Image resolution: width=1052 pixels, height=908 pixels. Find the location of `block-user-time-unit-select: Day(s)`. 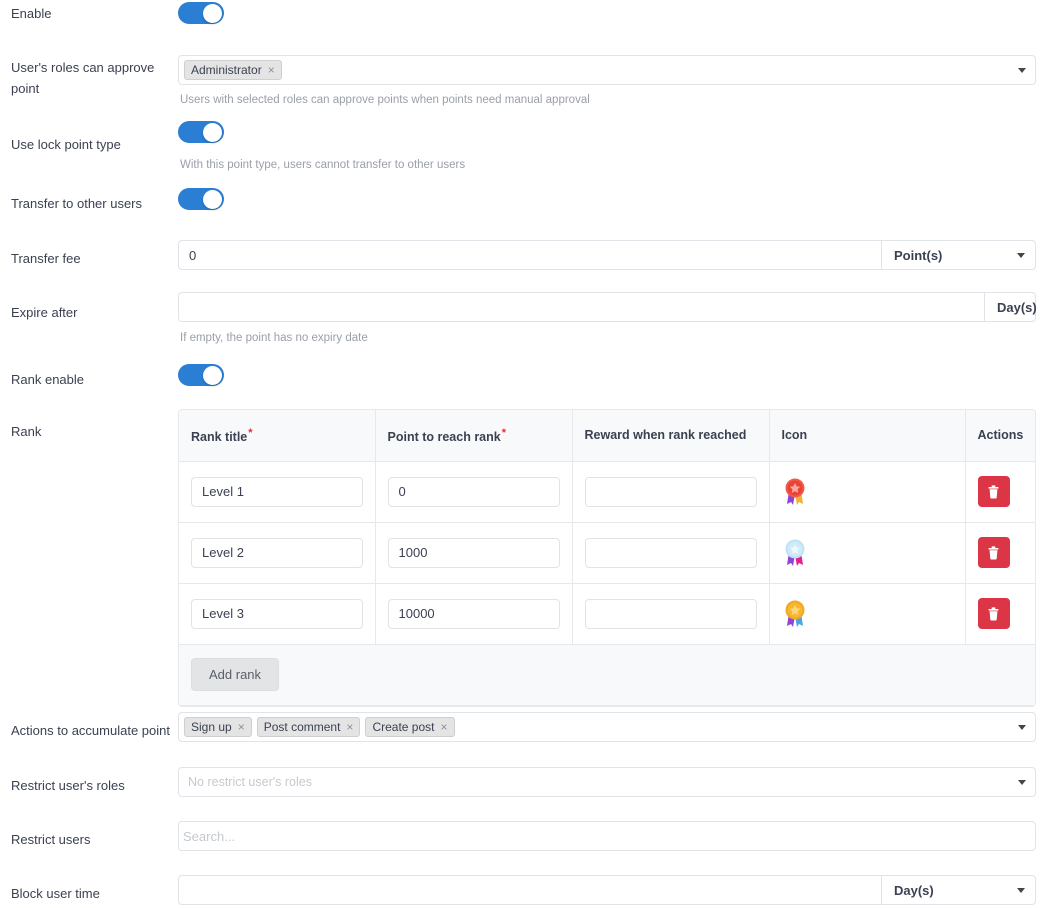

block-user-time-unit-select: Day(s) is located at coordinates (958, 890).